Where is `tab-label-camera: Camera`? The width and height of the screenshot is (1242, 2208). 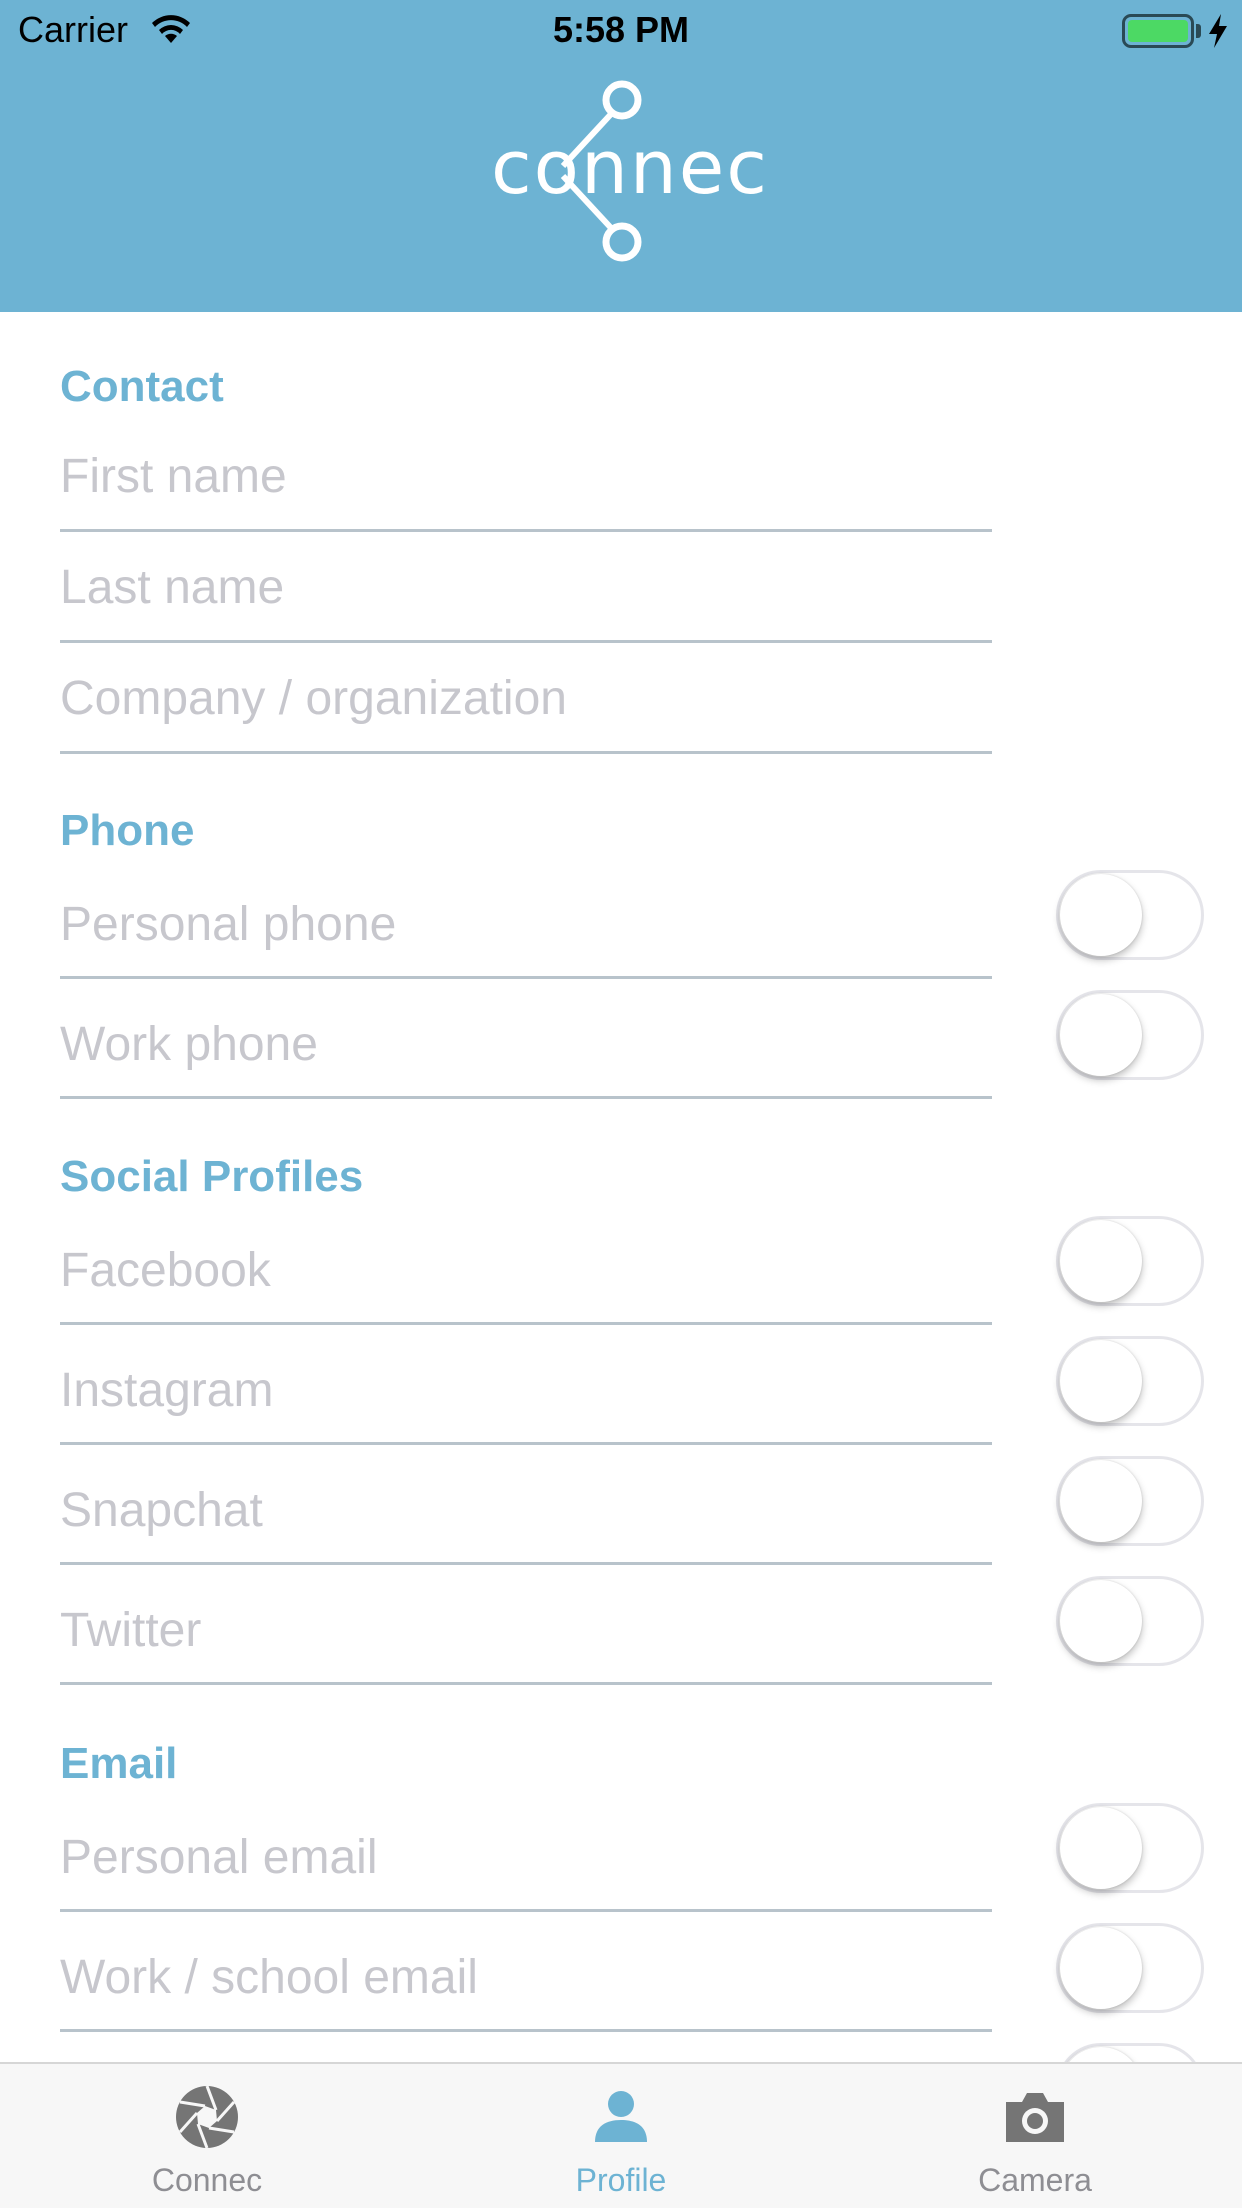 tab-label-camera: Camera is located at coordinates (1035, 2180).